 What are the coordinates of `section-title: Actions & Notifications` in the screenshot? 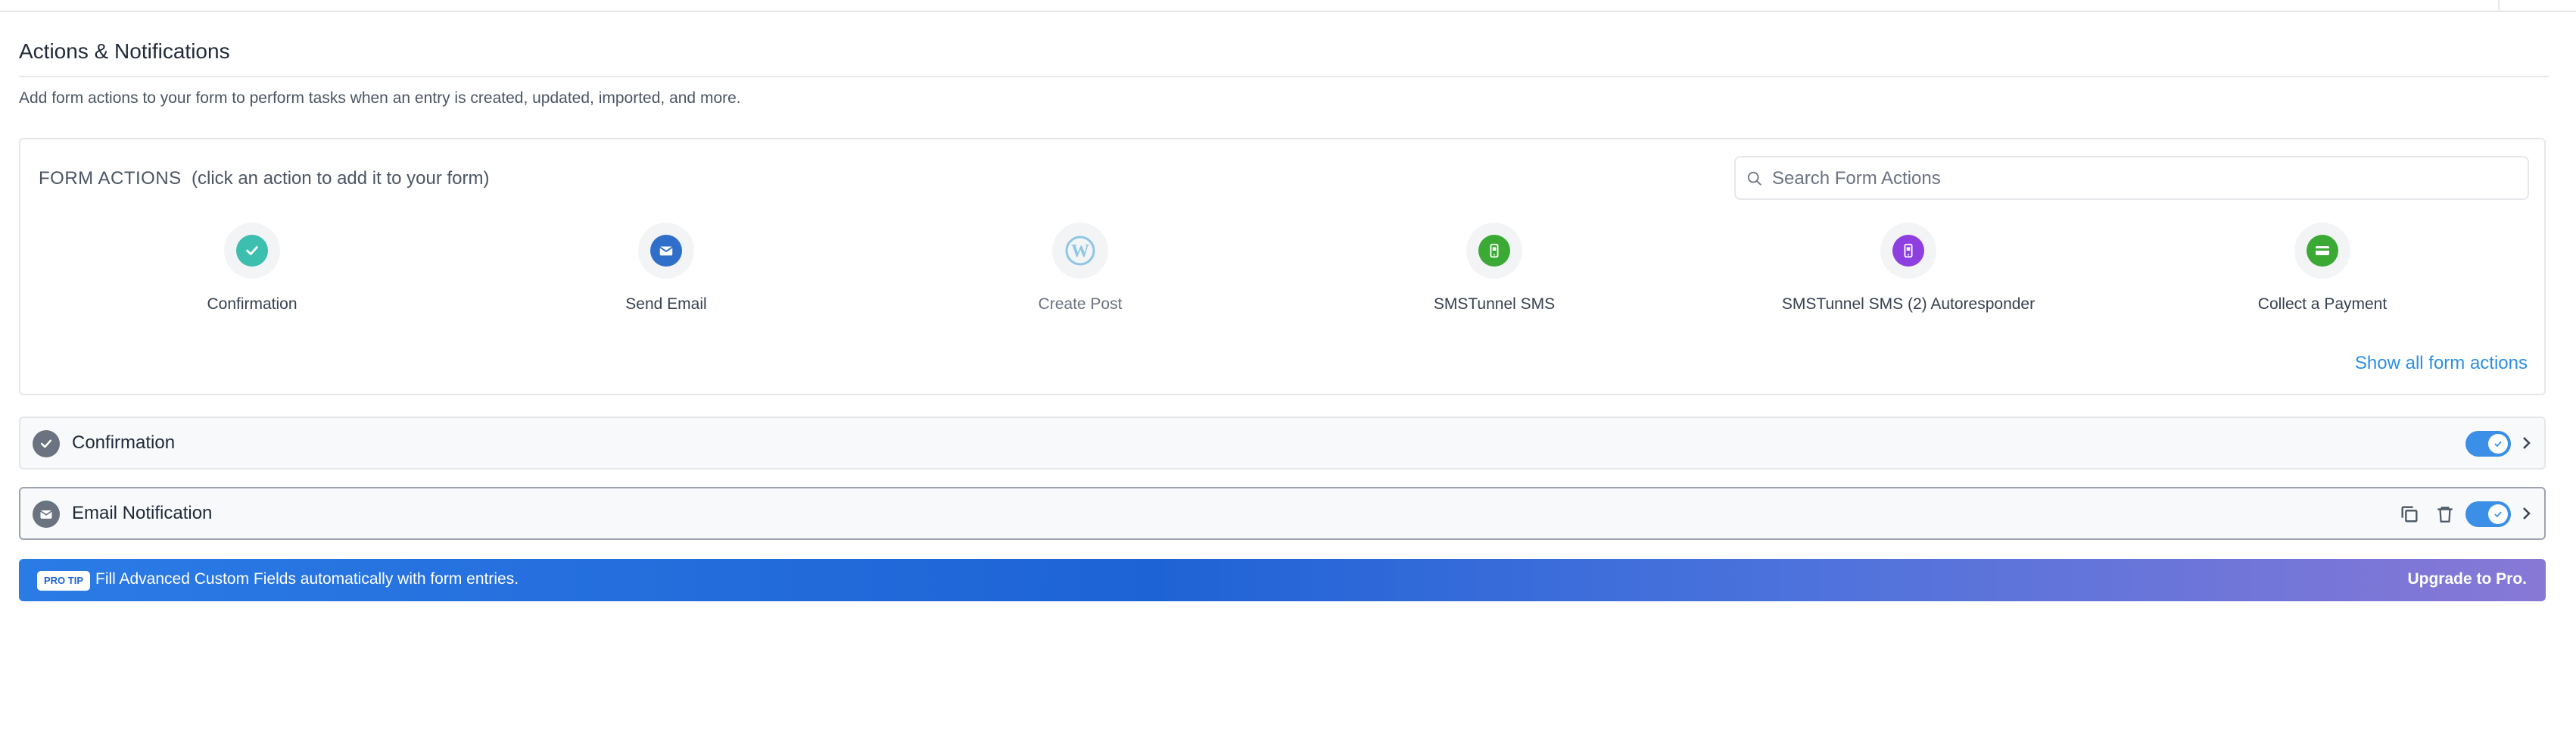 It's located at (125, 51).